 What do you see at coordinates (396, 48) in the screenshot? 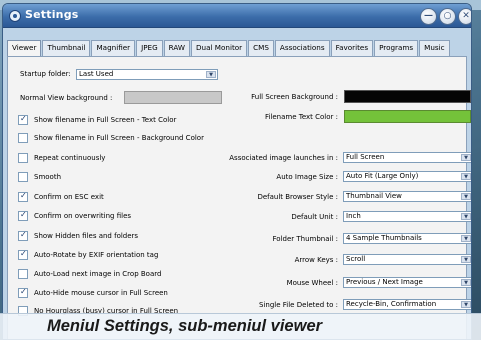
I see `tab-programs: Programs` at bounding box center [396, 48].